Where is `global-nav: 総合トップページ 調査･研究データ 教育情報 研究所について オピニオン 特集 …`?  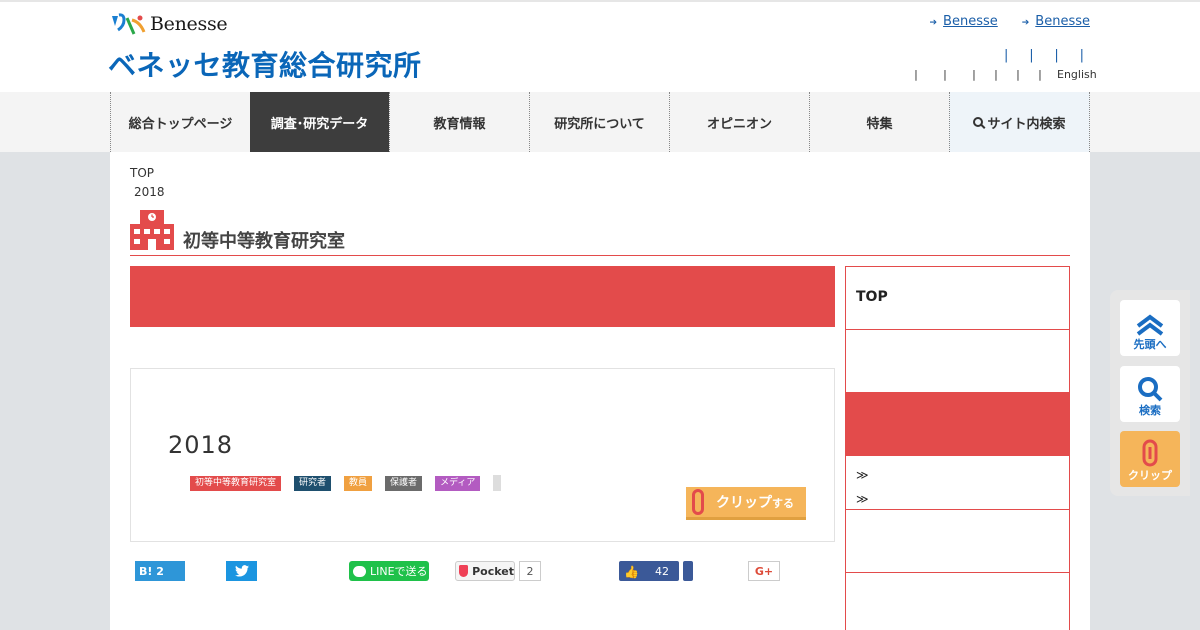
global-nav: 総合トップページ 調査･研究データ 教育情報 研究所について オピニオン 特集 … is located at coordinates (600, 122).